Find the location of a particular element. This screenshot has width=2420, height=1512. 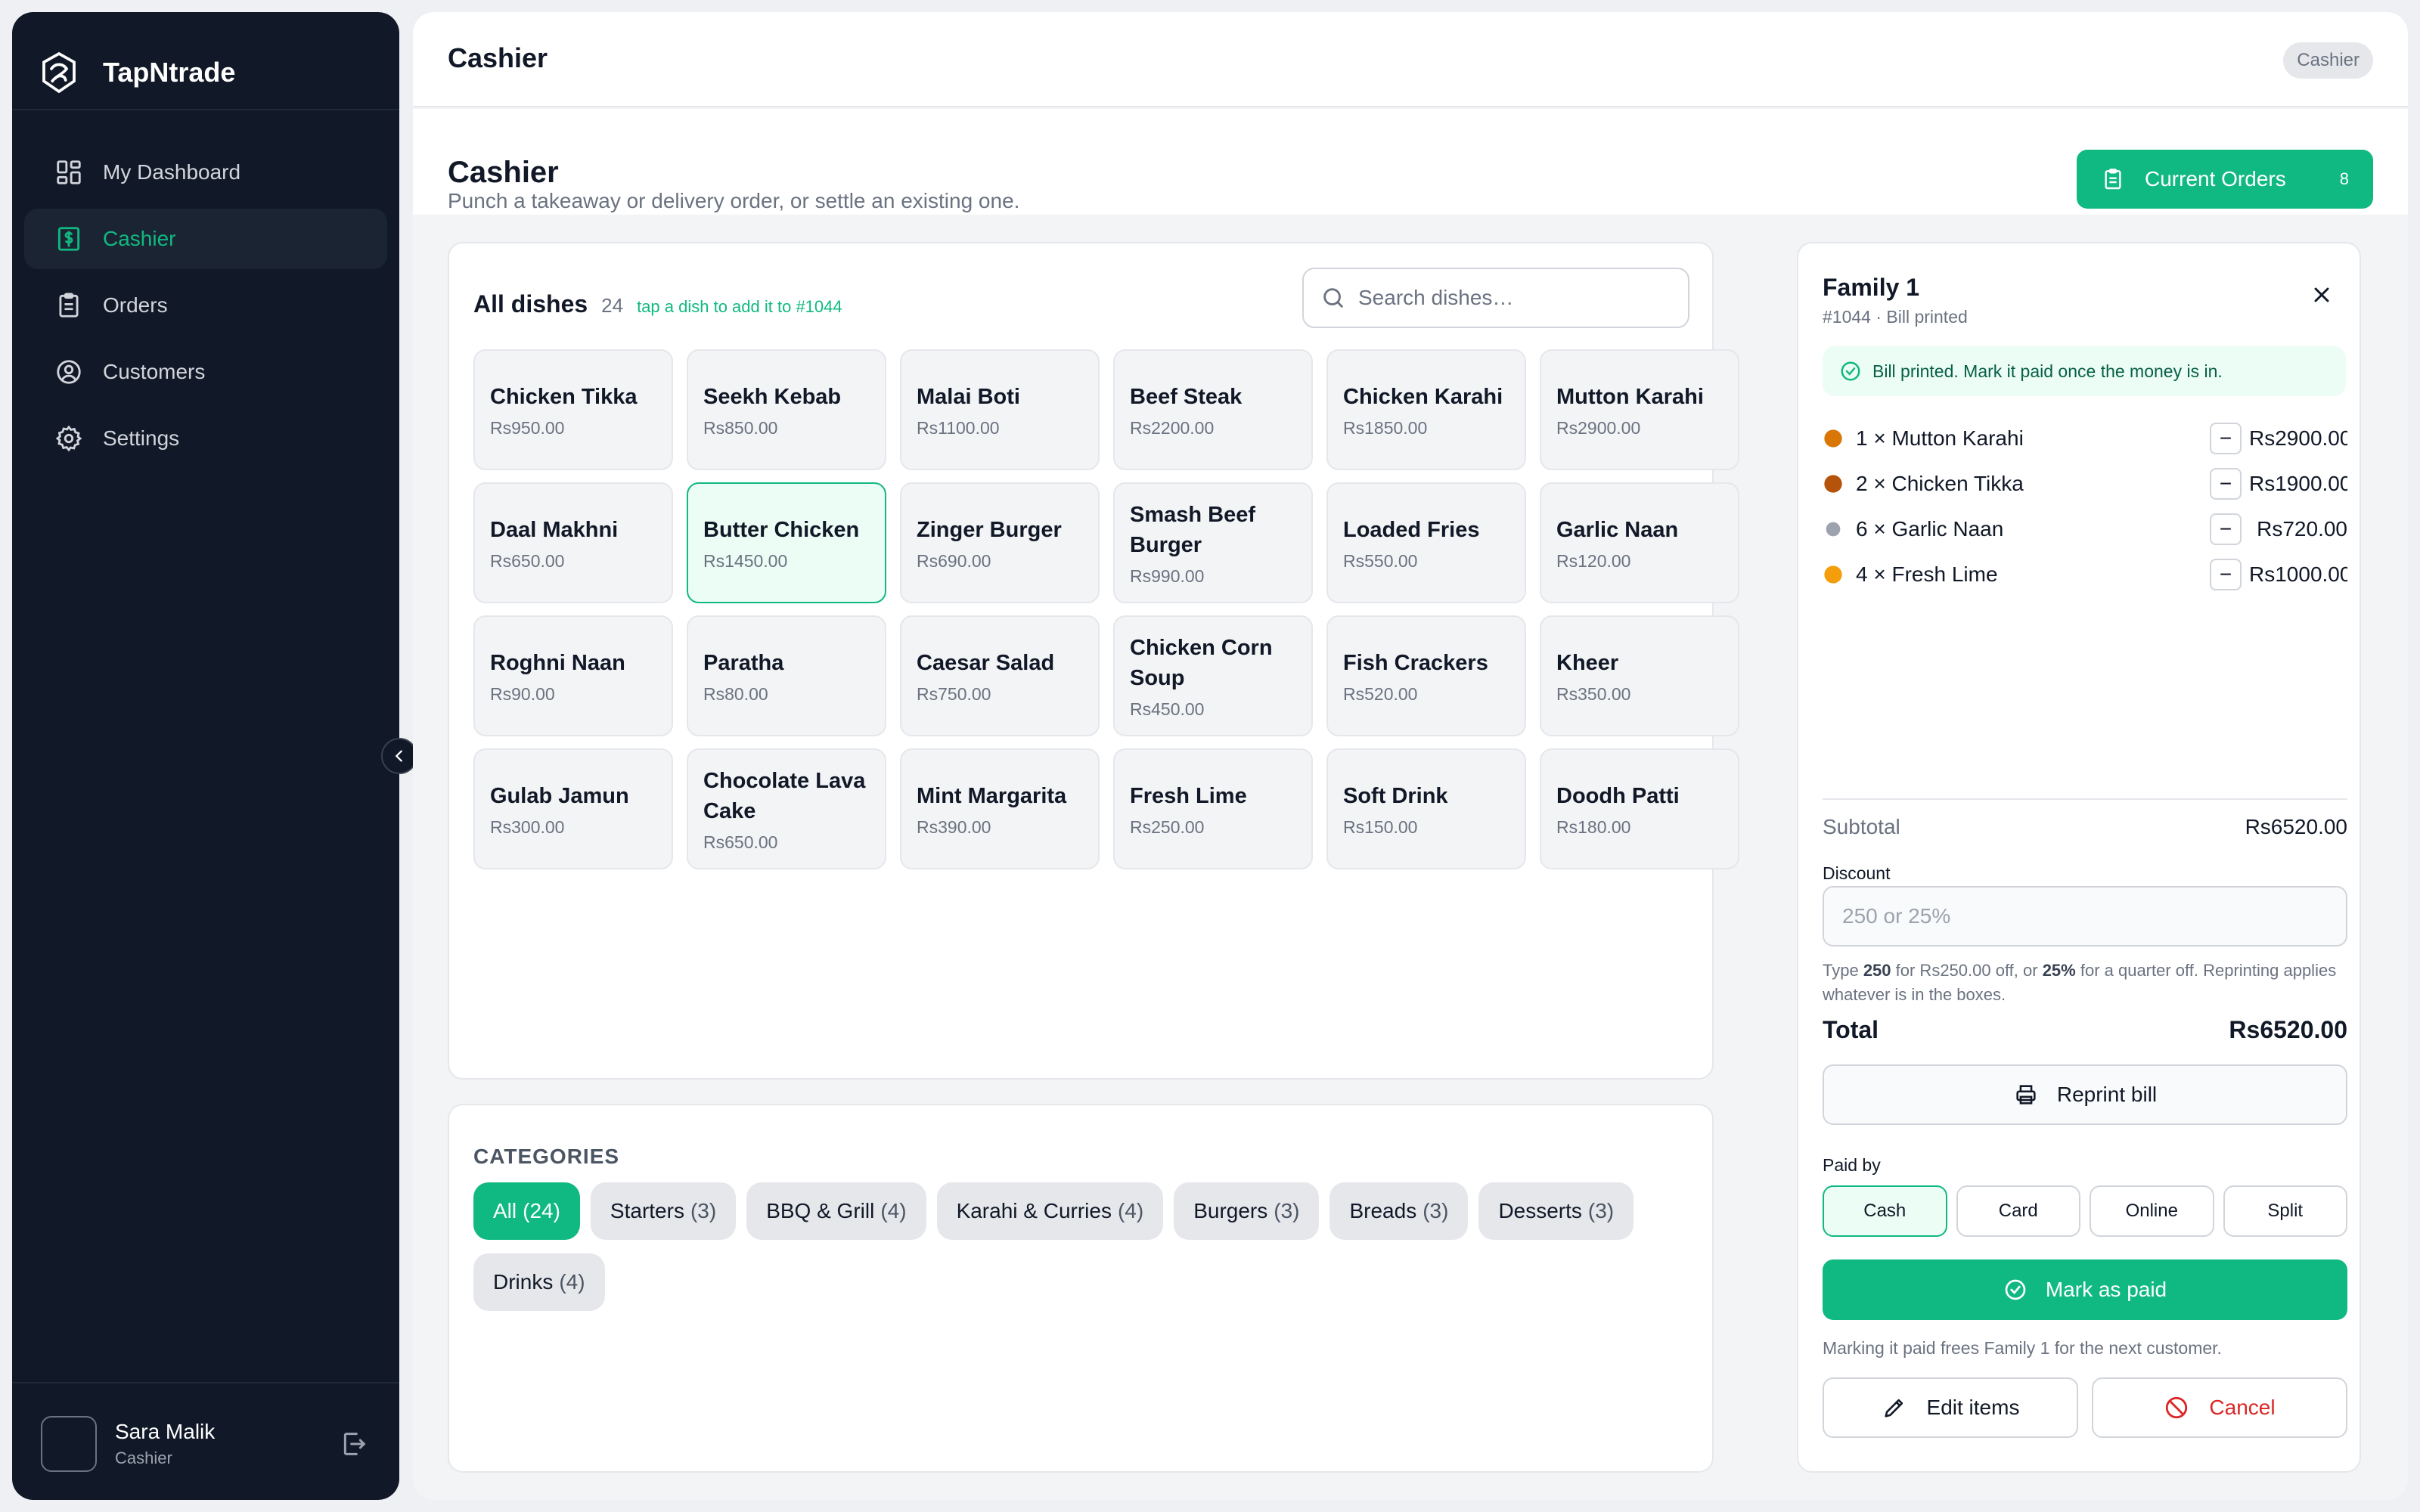

dish-card: Soft Drink Rs150.00 is located at coordinates (1426, 809).